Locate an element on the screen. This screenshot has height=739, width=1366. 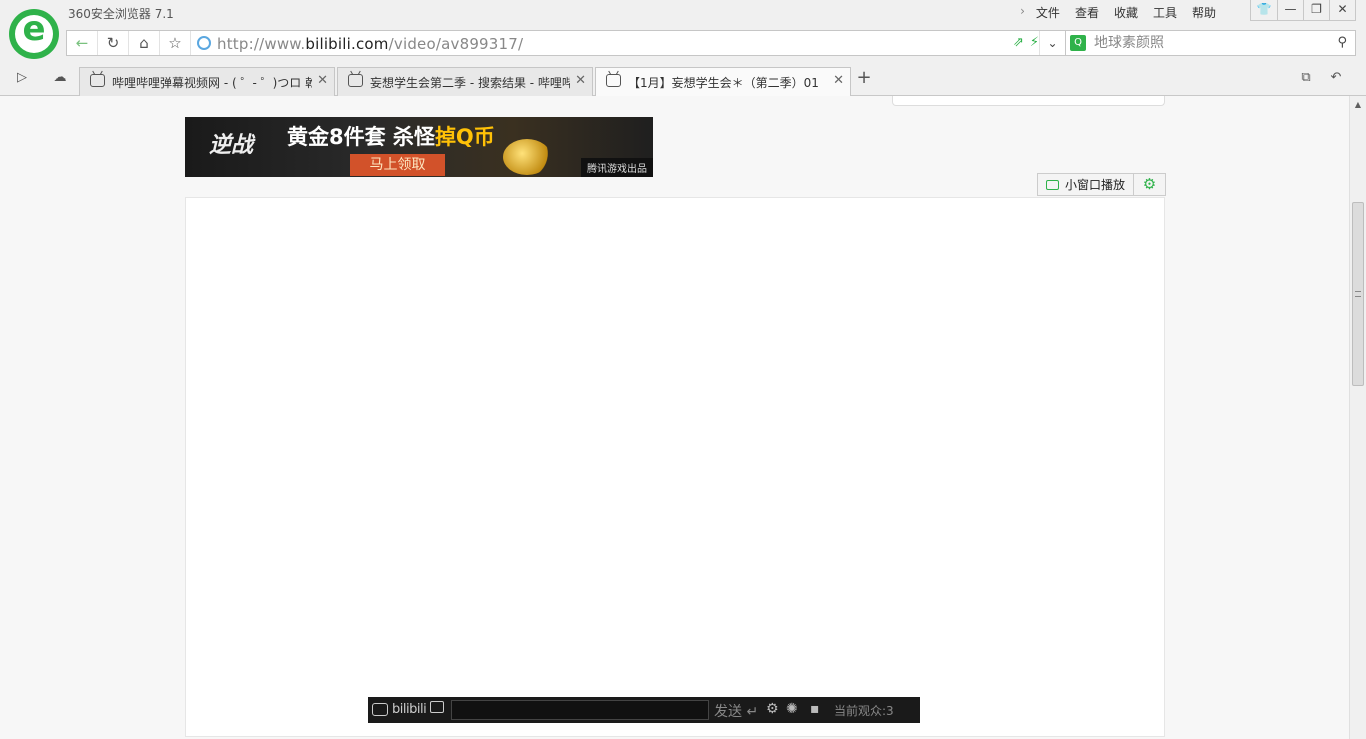
ad-game-logo: 逆战 is located at coordinates (231, 145).